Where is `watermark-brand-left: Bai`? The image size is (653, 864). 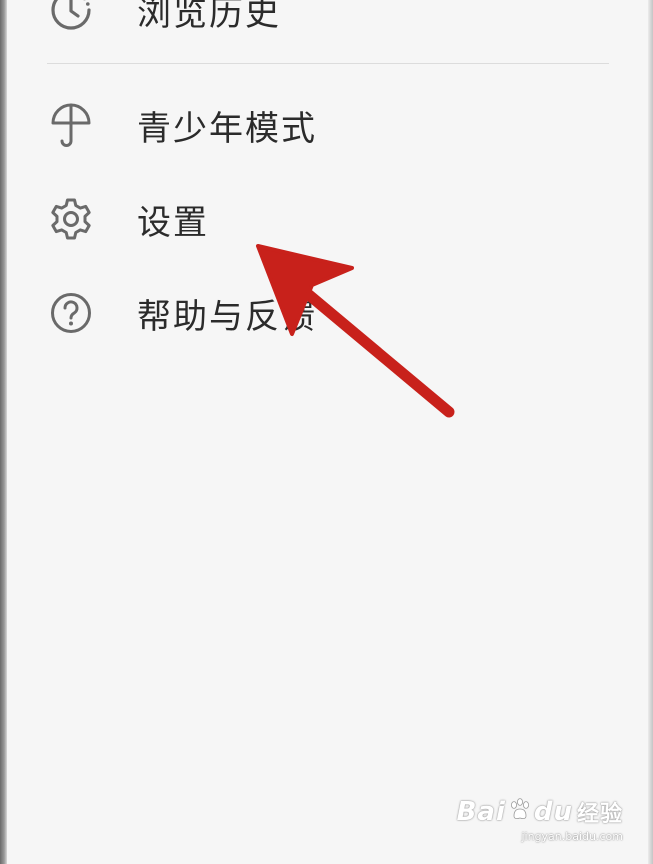 watermark-brand-left: Bai is located at coordinates (481, 812).